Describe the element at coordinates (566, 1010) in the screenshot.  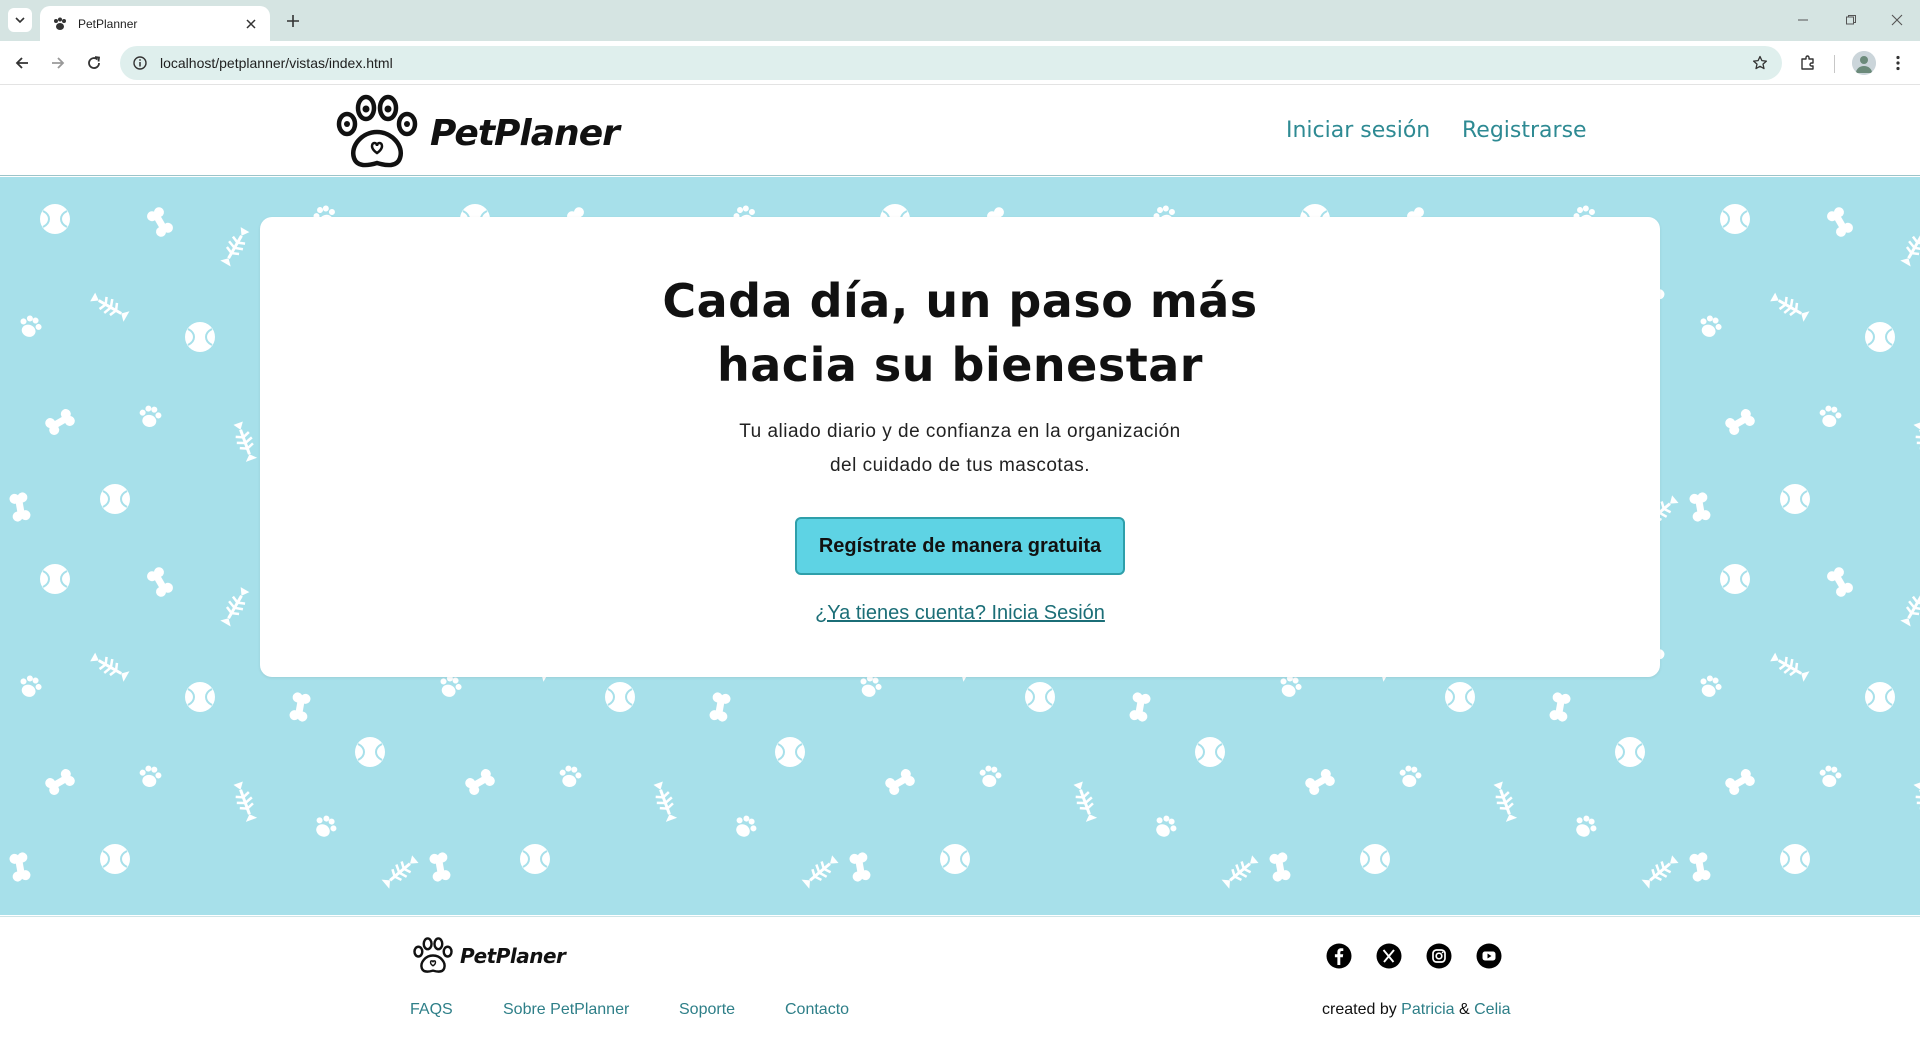
I see `footer-link-about: Sobre PetPlanner` at that location.